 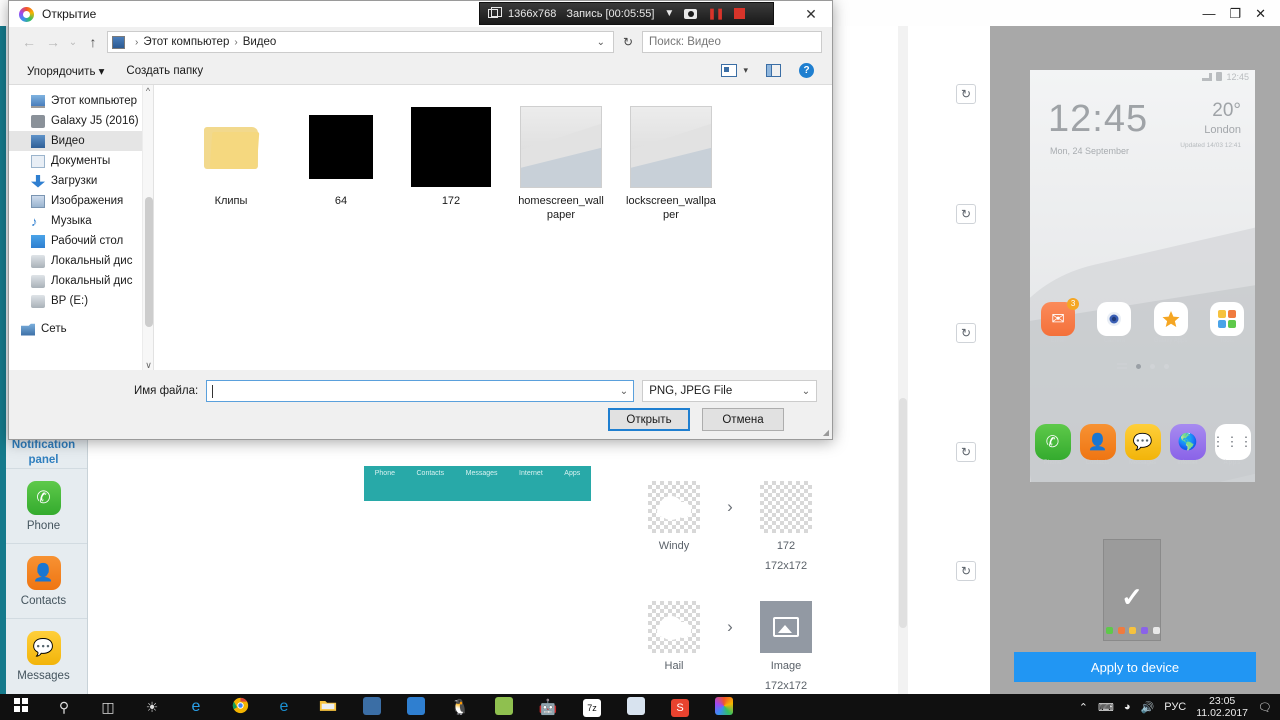 What do you see at coordinates (1142, 445) in the screenshot?
I see `messages-icon: 💬 Messages` at bounding box center [1142, 445].